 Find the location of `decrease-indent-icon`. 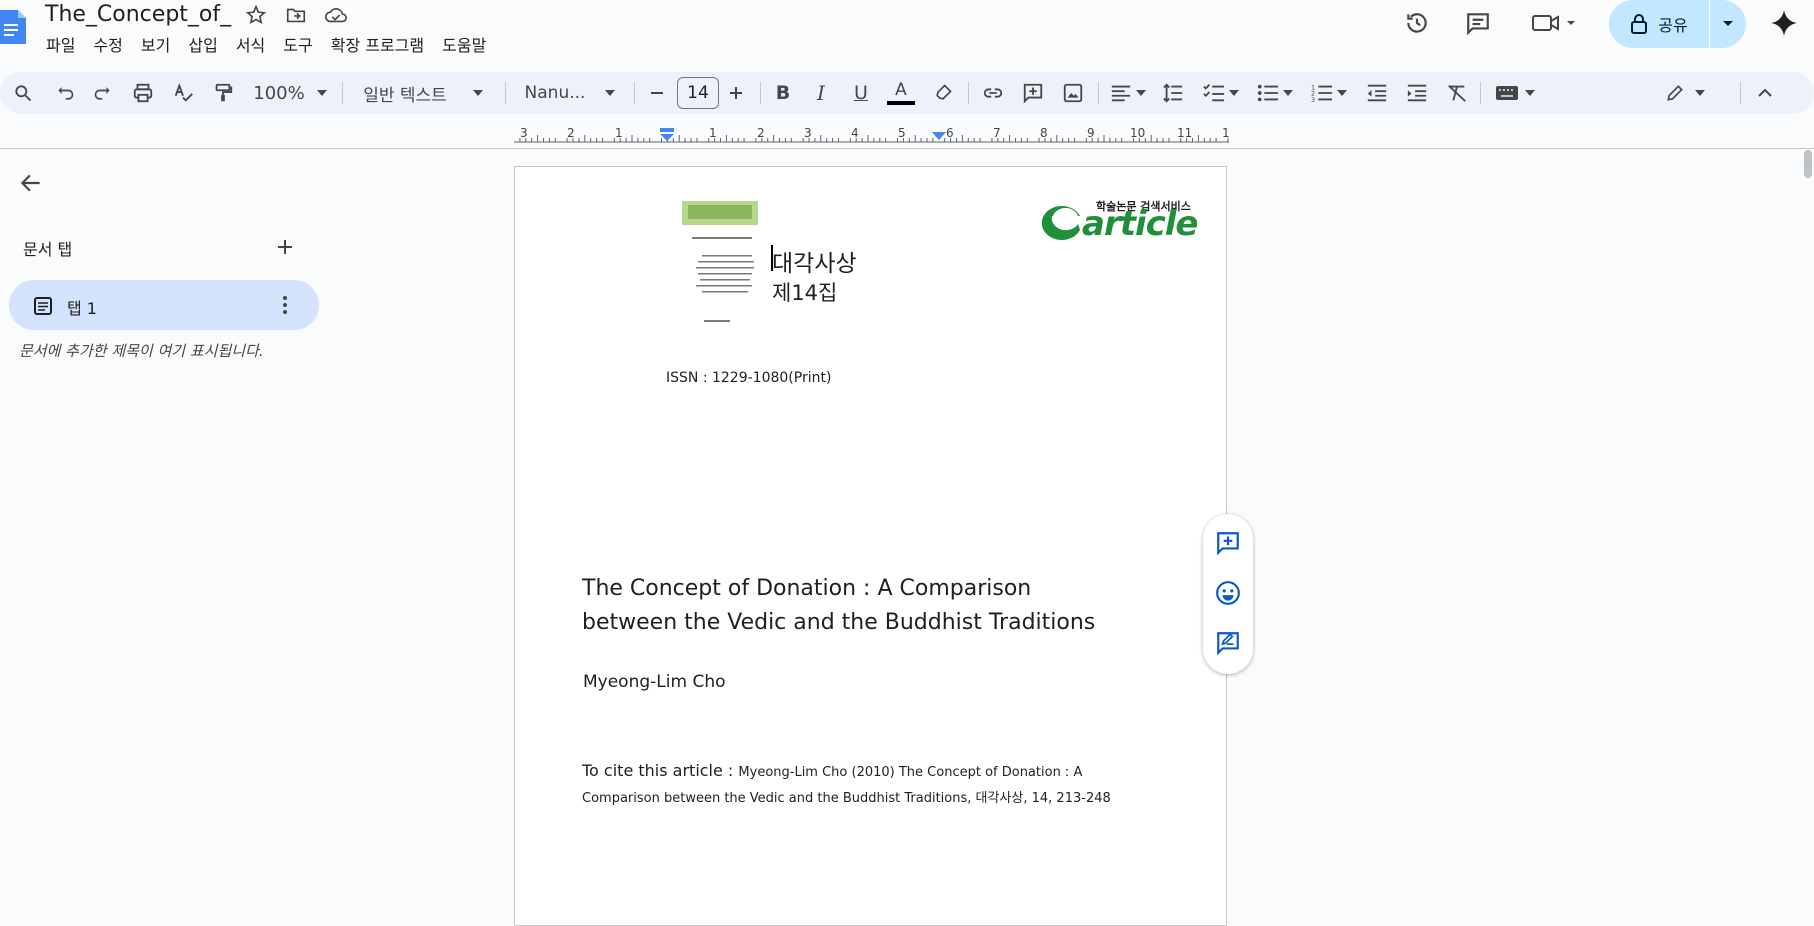

decrease-indent-icon is located at coordinates (1377, 93).